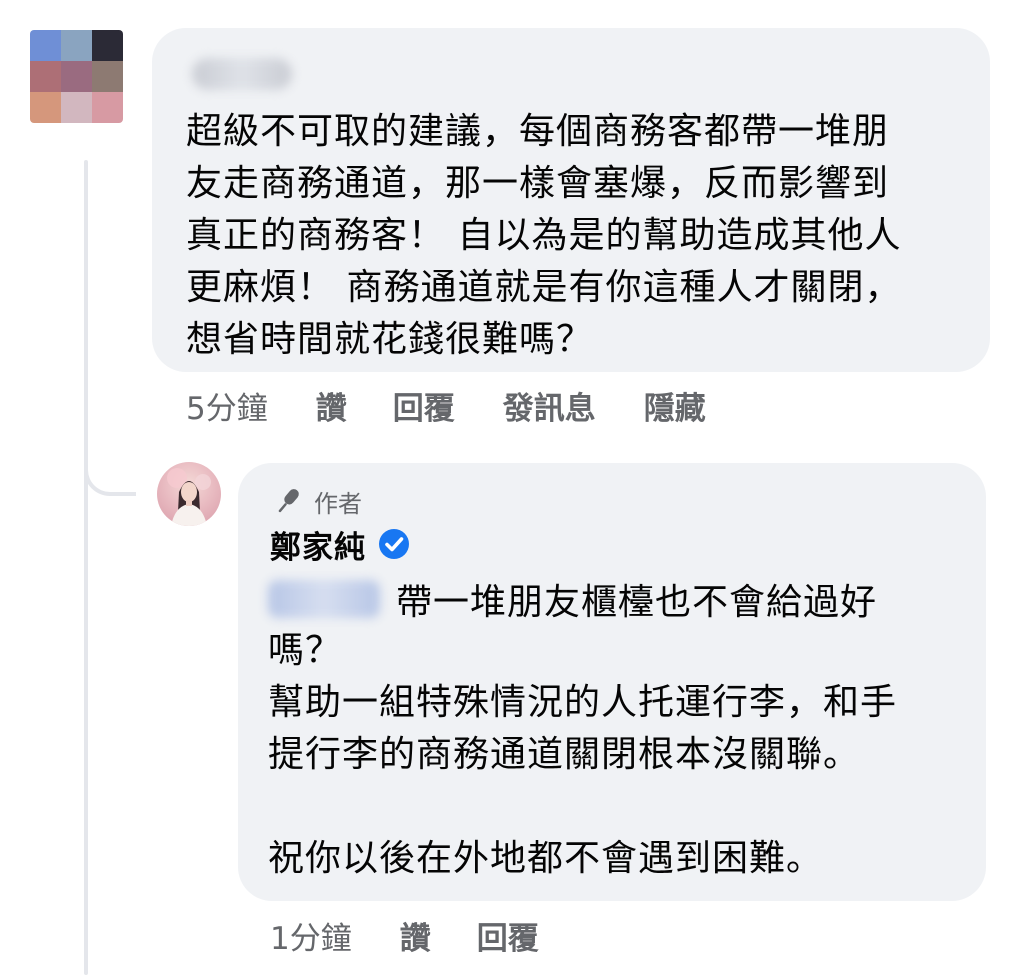  I want to click on thread-line, so click(86, 567).